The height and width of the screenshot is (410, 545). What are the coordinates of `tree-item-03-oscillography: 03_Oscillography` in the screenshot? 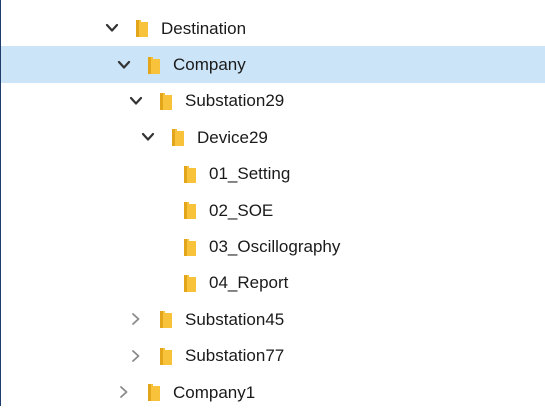 It's located at (273, 246).